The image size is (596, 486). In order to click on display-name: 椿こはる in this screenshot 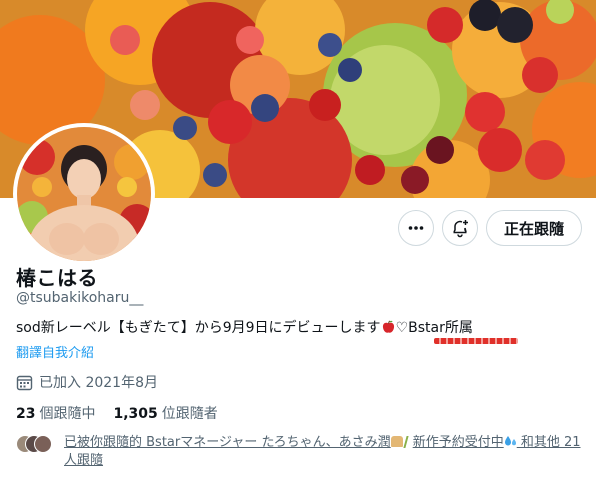, I will do `click(57, 278)`.